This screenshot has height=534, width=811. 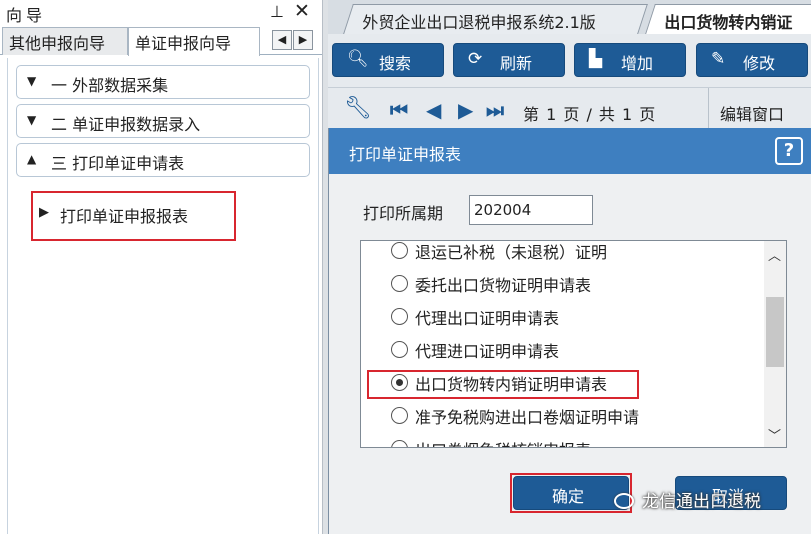 What do you see at coordinates (403, 213) in the screenshot?
I see `period-label: 打印所属期` at bounding box center [403, 213].